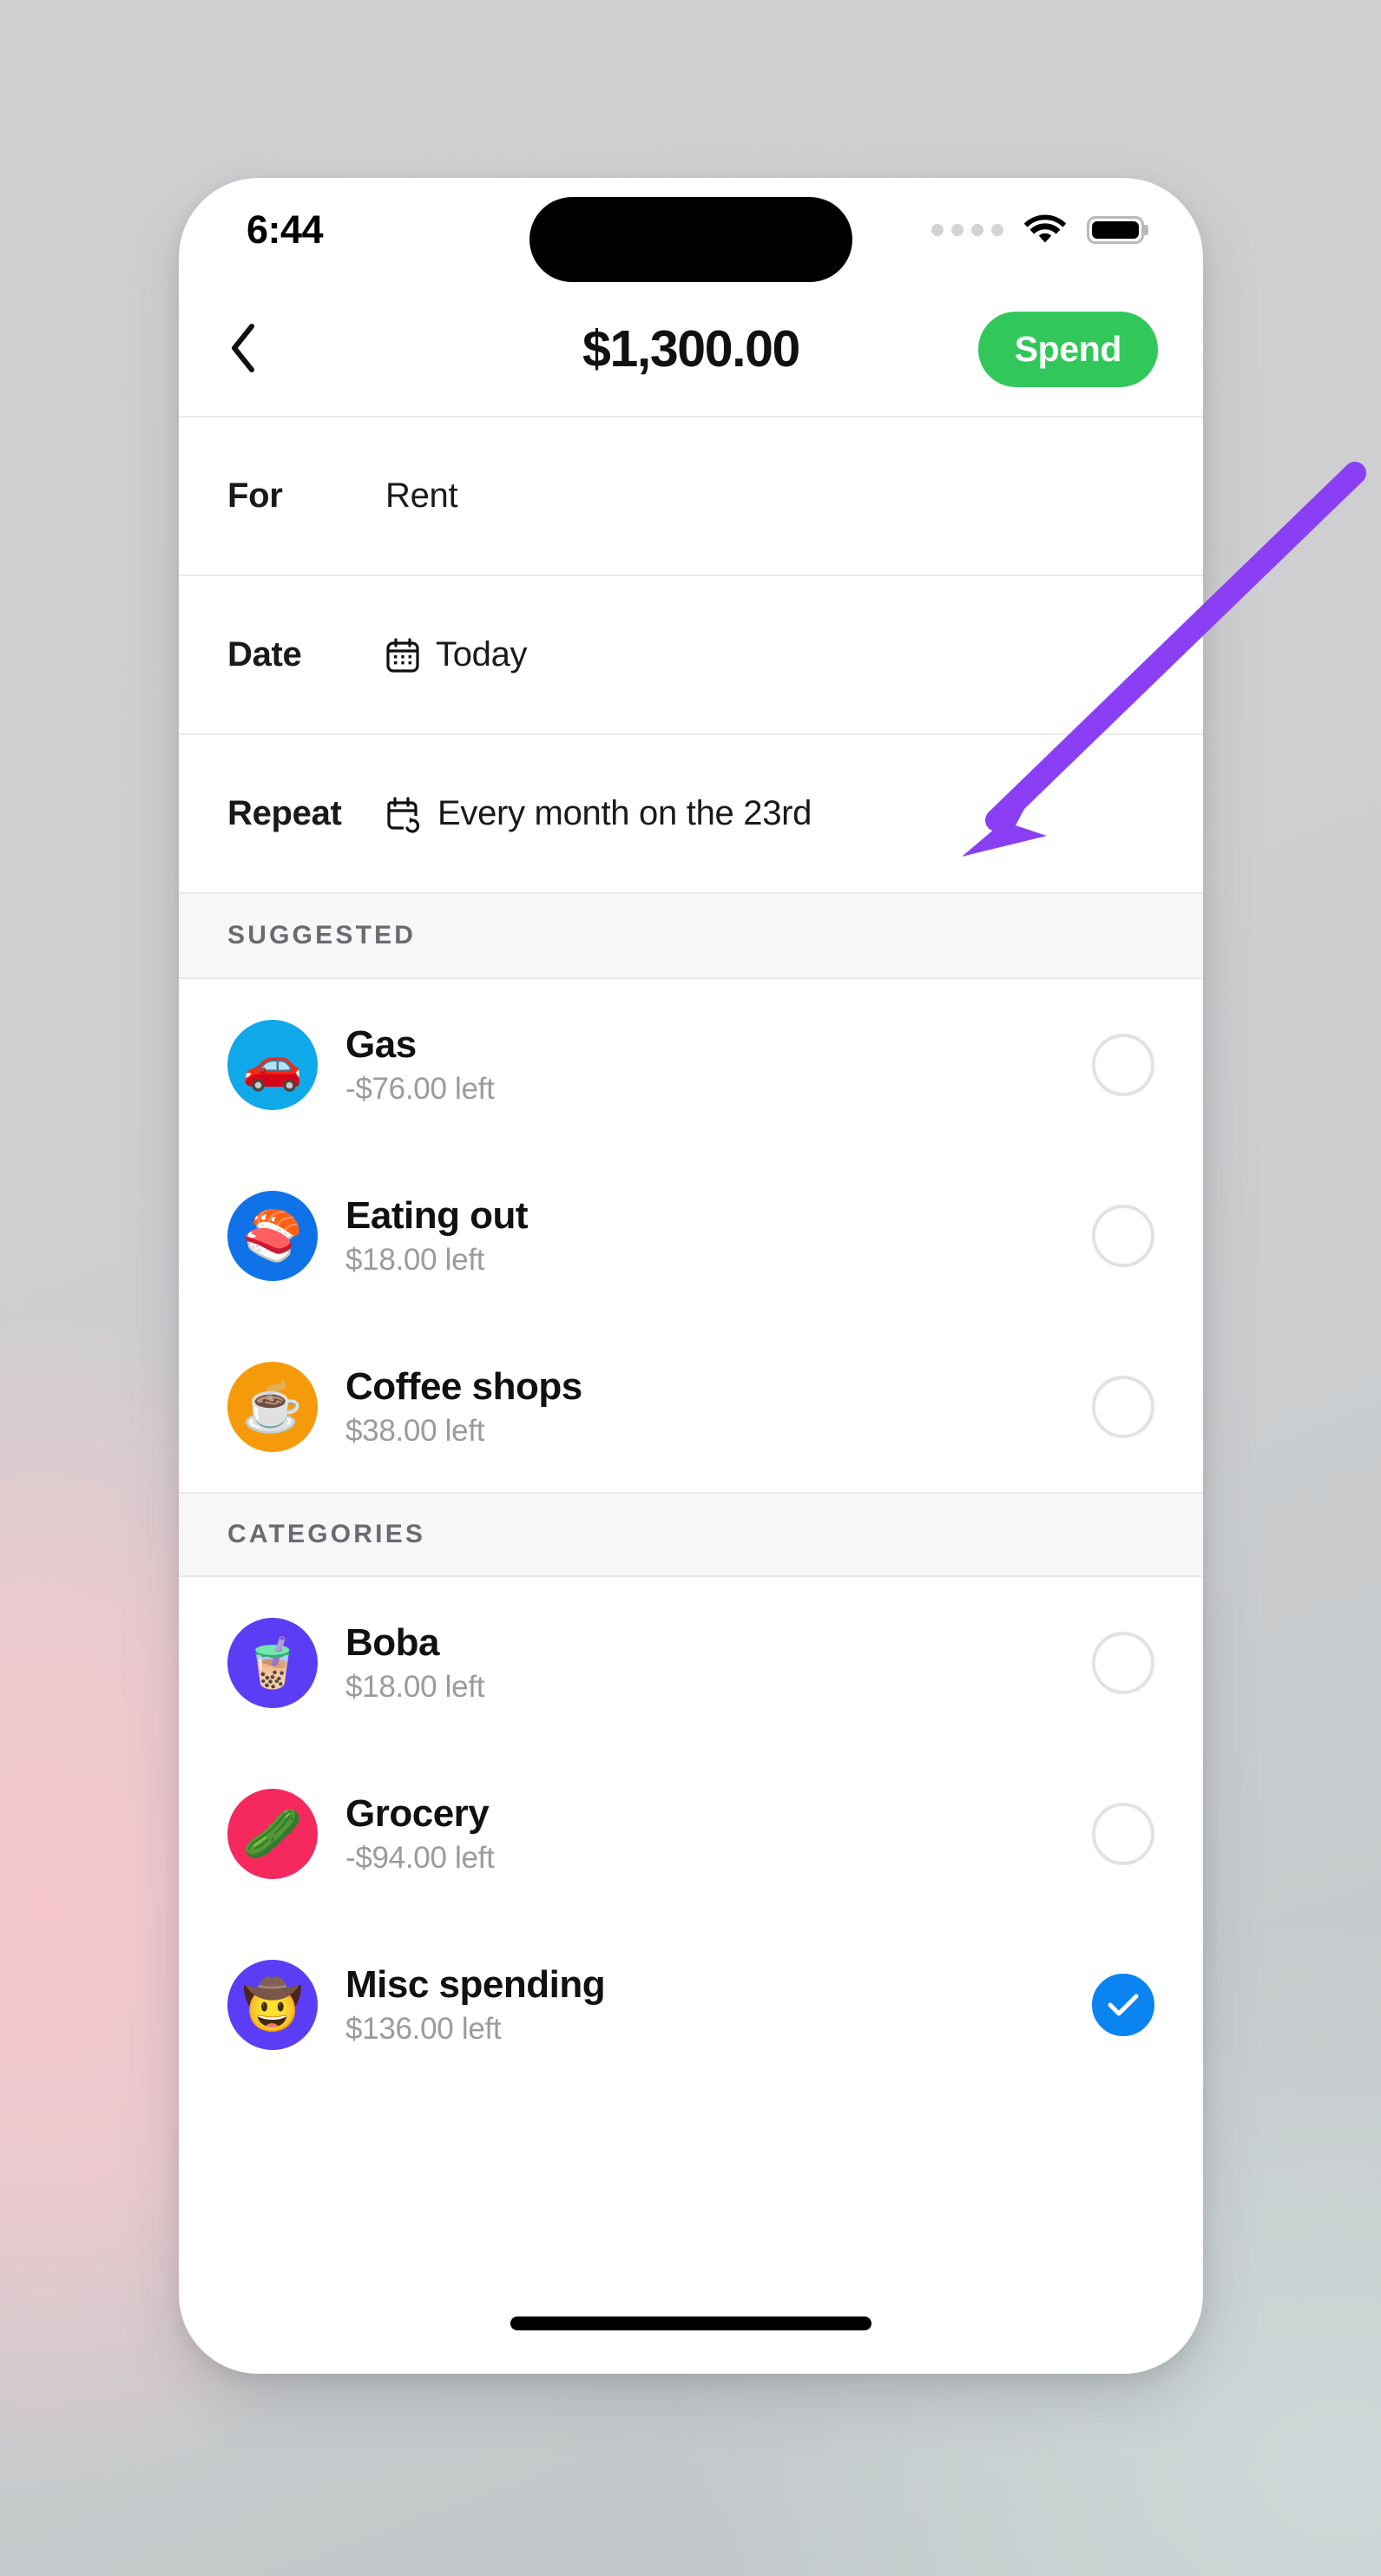 This screenshot has height=2576, width=1381. Describe the element at coordinates (420, 1065) in the screenshot. I see `list-item-text: Gas -$76.00 left` at that location.